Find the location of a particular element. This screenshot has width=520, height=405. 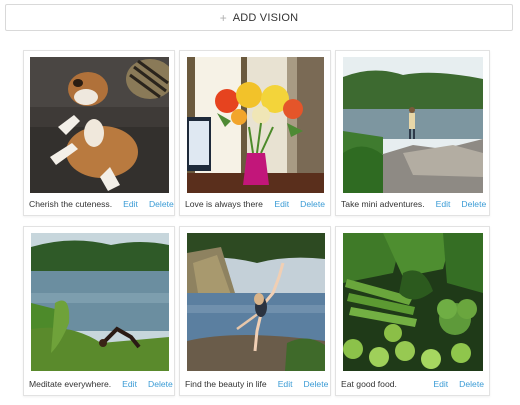

vision-caption-row: Meditate everywhere. Edit Delete is located at coordinates (99, 384).